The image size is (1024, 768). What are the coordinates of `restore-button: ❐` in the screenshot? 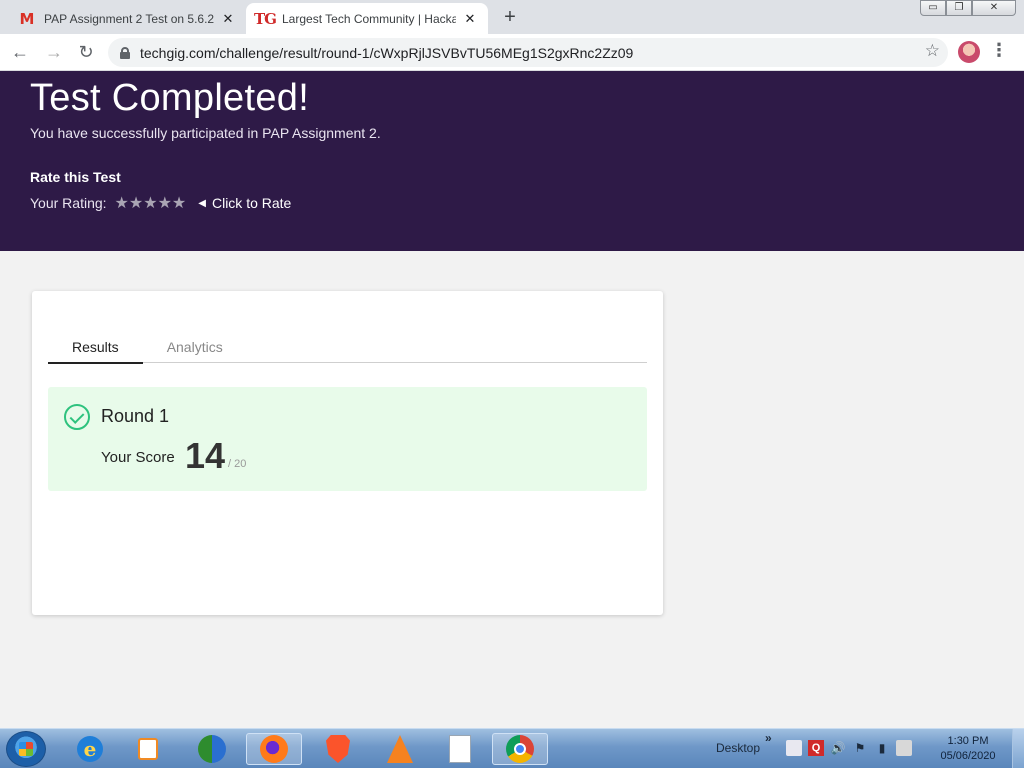 It's located at (959, 8).